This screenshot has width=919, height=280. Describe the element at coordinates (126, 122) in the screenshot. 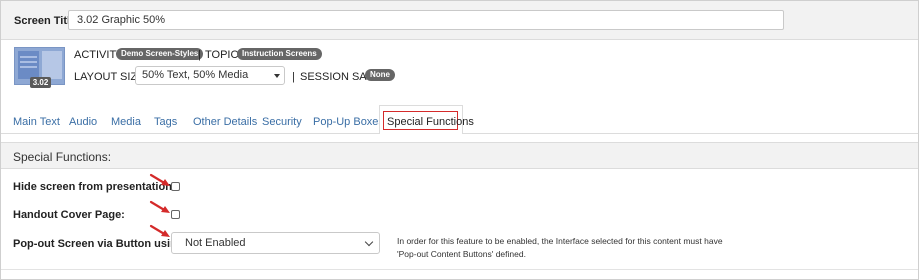

I see `tab-media: Media` at that location.